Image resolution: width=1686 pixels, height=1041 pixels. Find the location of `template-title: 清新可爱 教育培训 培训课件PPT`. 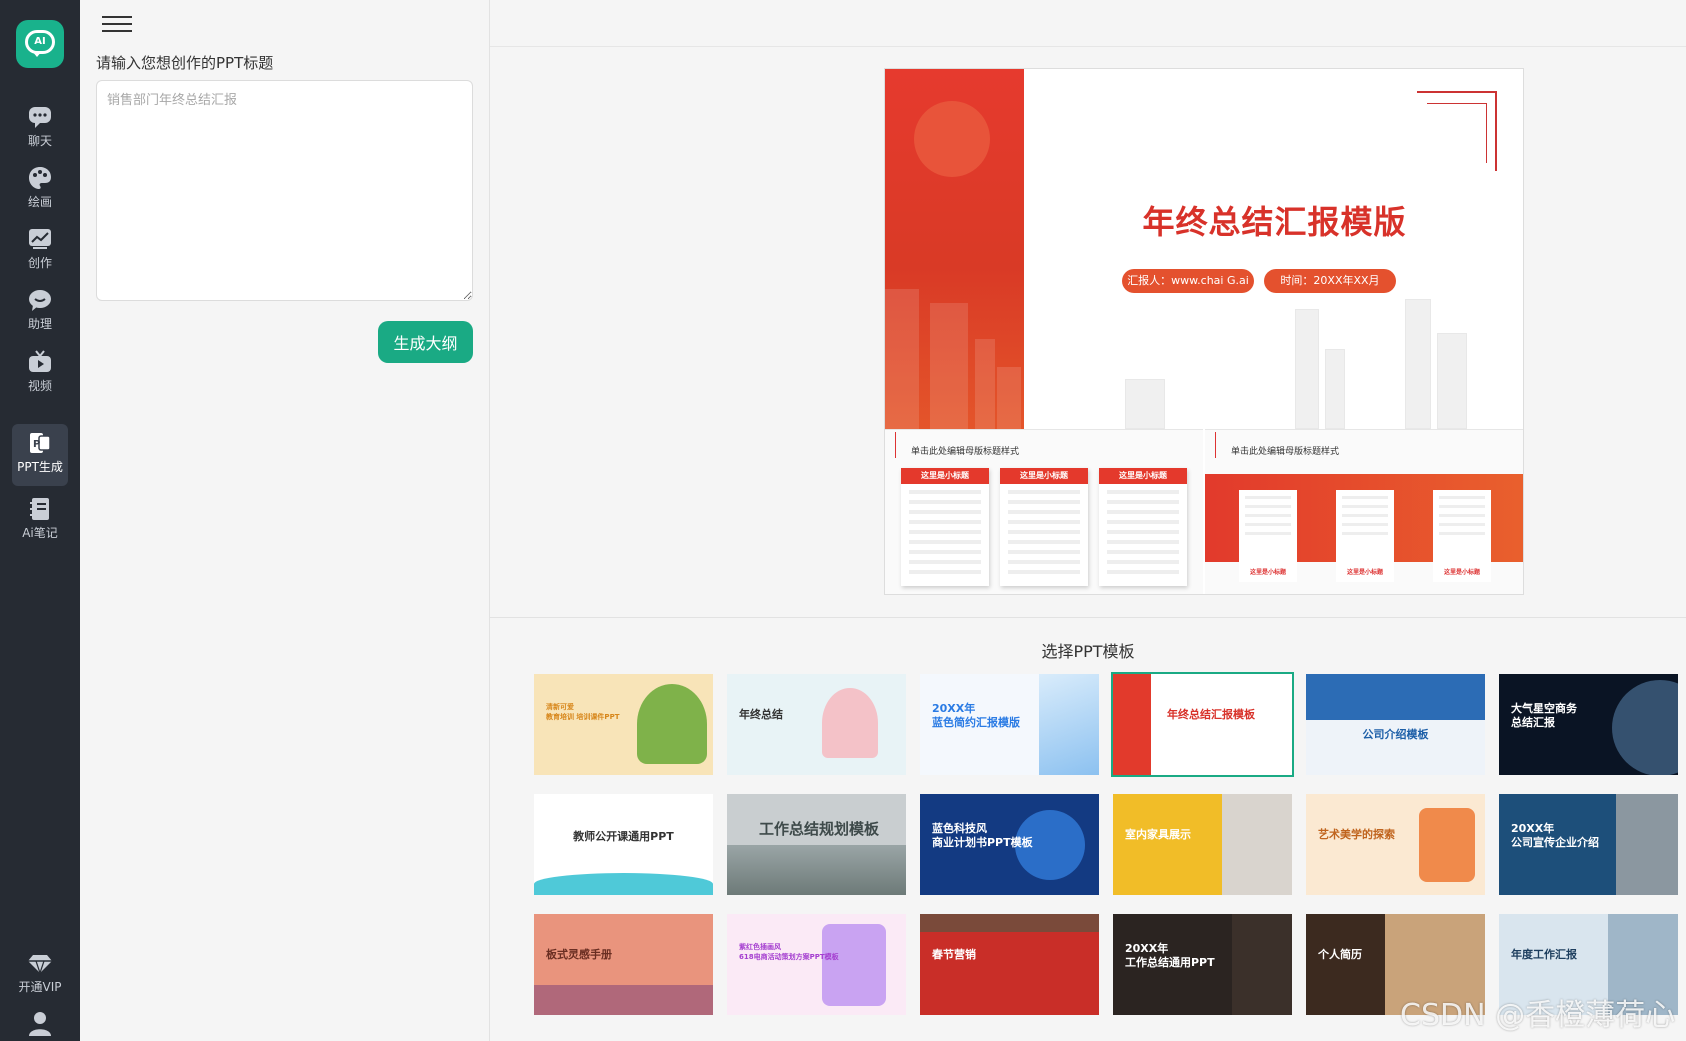

template-title: 清新可爱 教育培训 培训课件PPT is located at coordinates (583, 712).